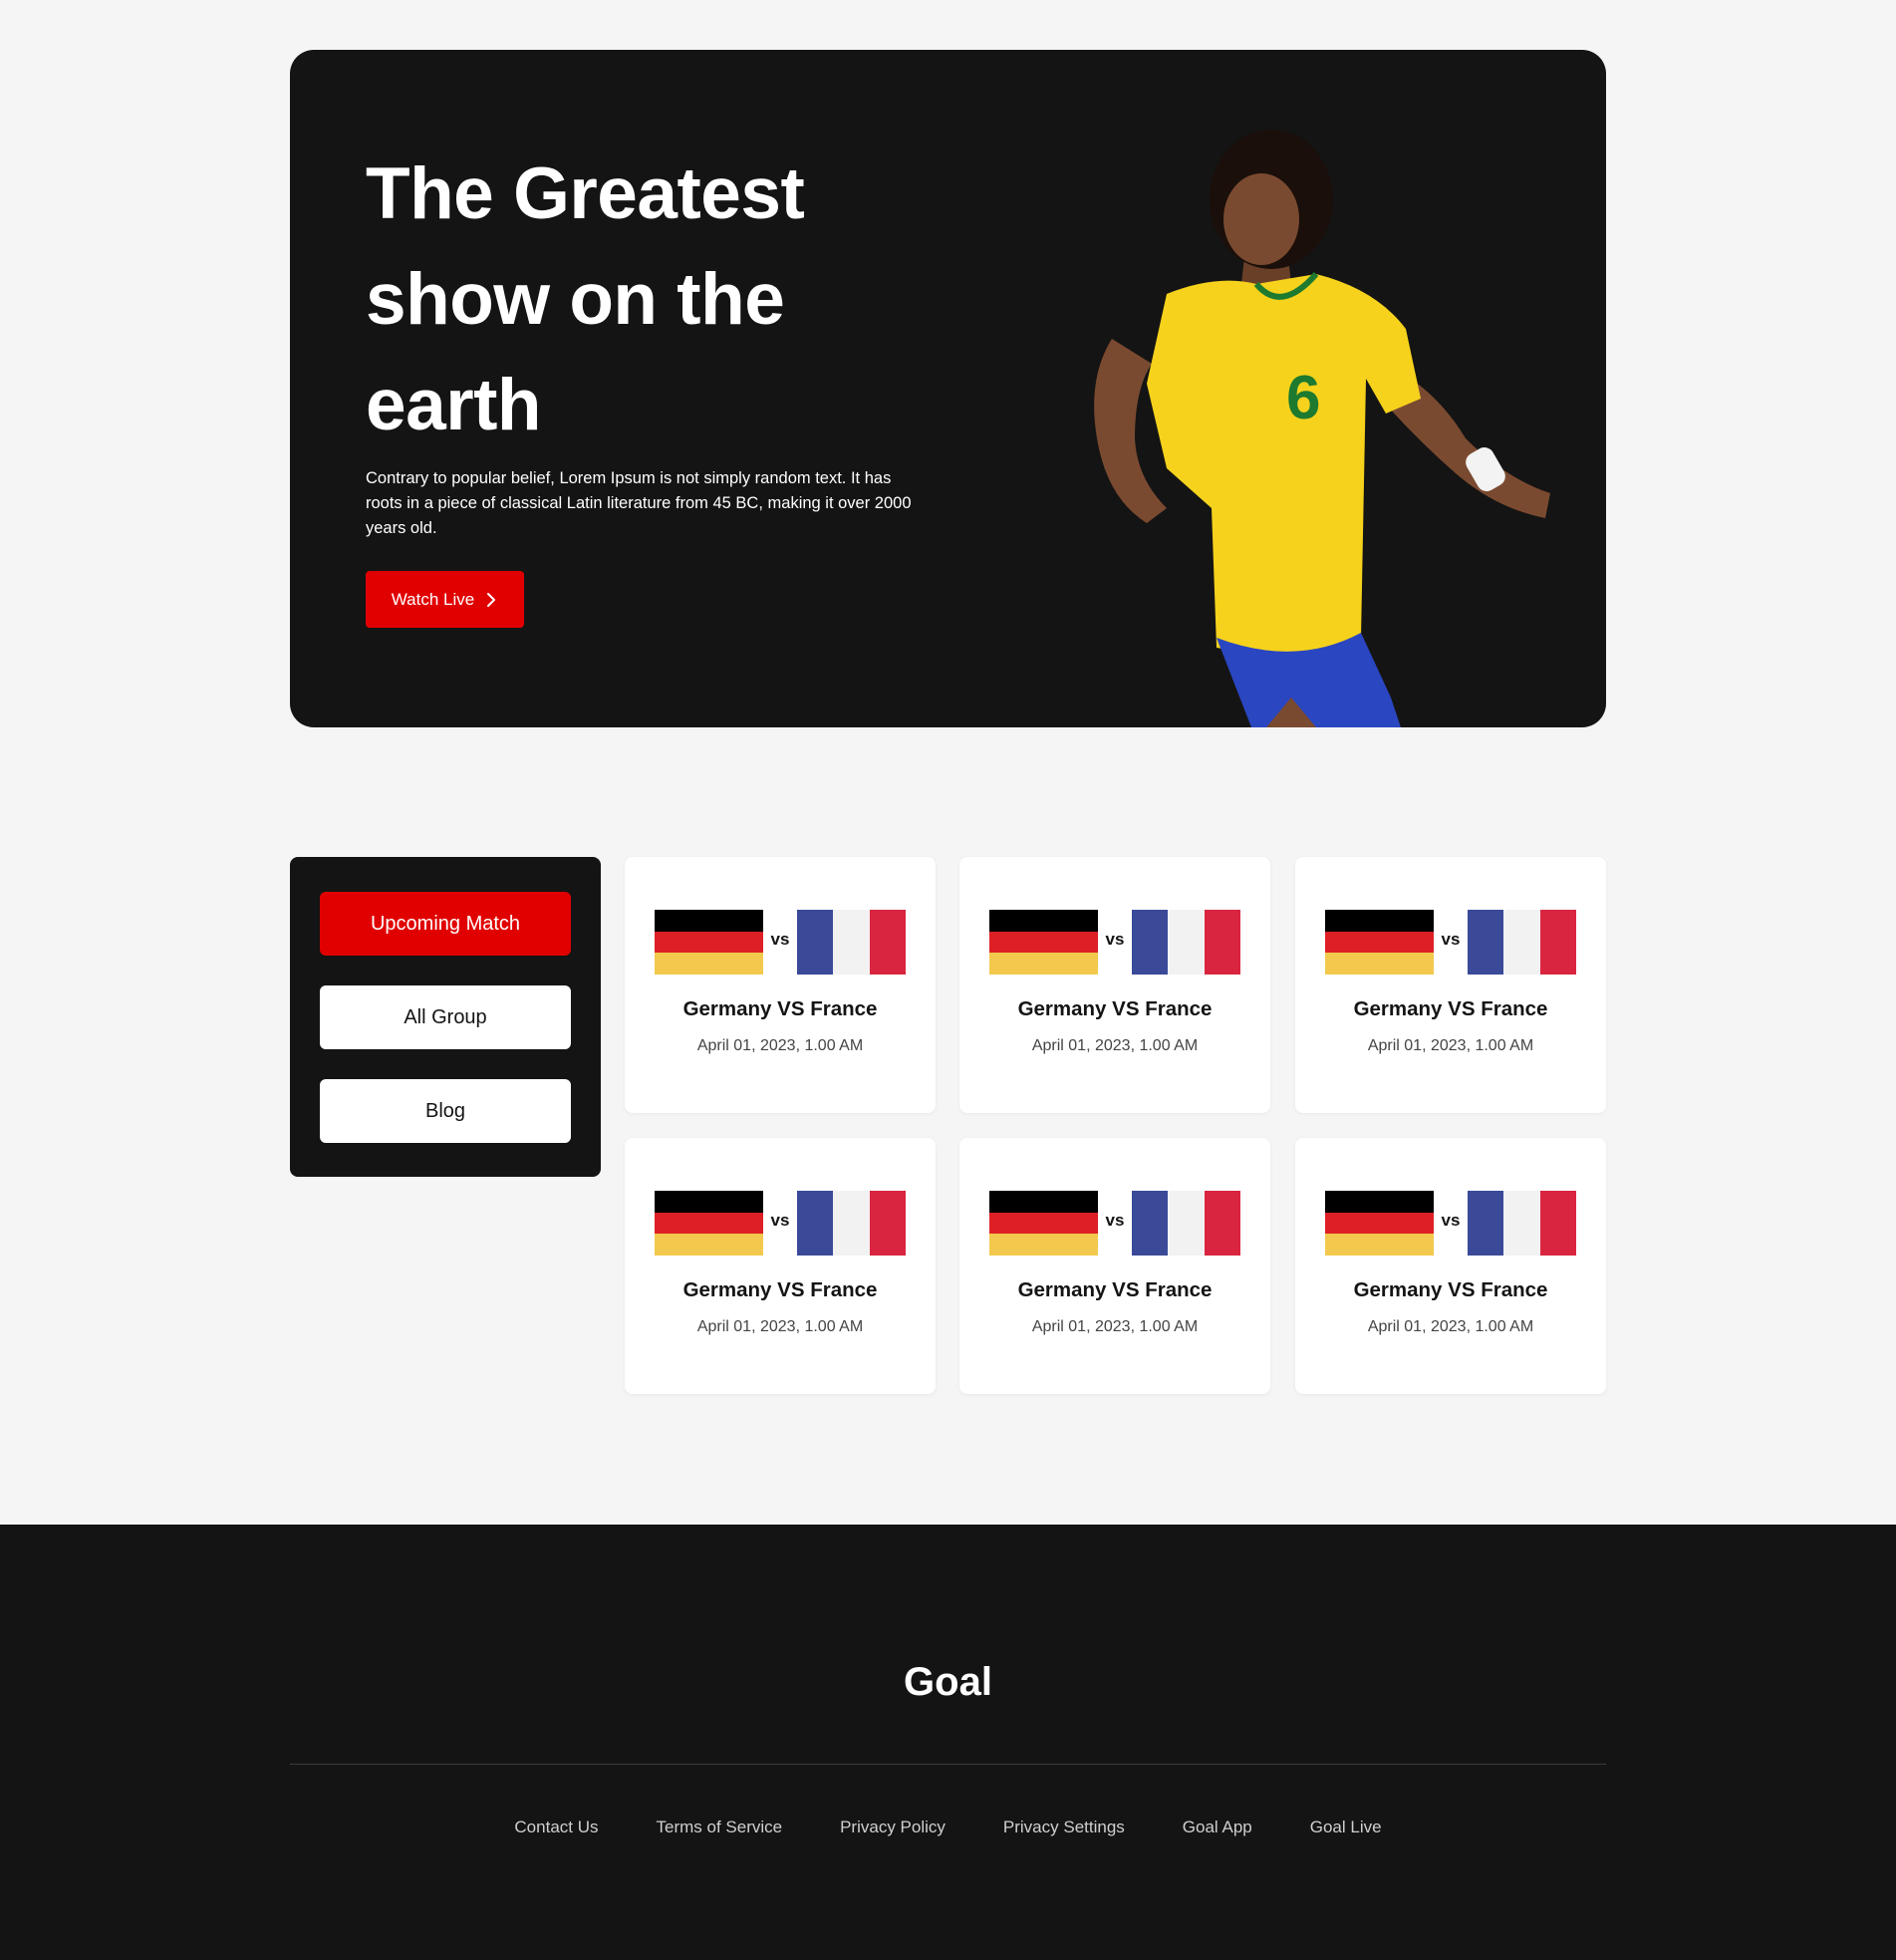  I want to click on footer-link-privacy-settings: Privacy Settings, so click(1064, 1827).